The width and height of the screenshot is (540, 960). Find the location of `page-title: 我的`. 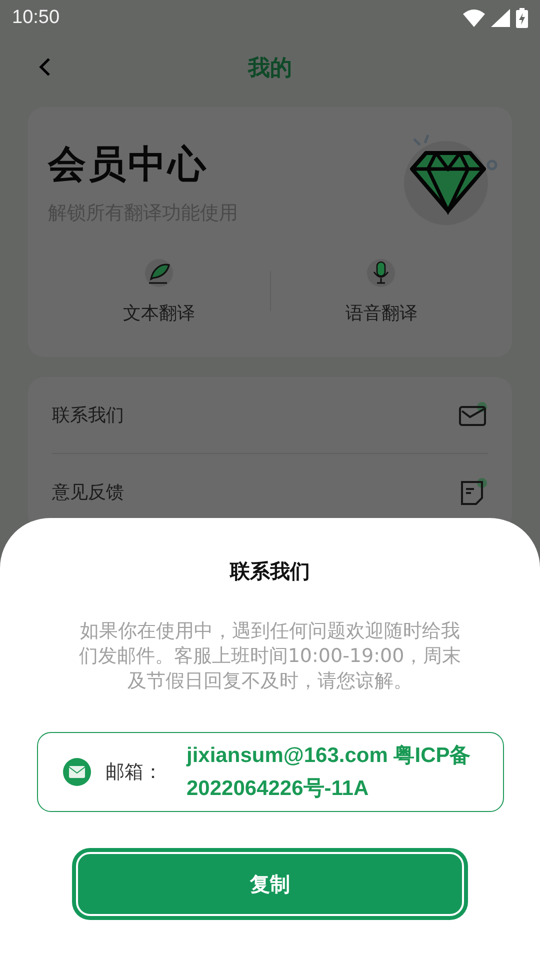

page-title: 我的 is located at coordinates (270, 68).